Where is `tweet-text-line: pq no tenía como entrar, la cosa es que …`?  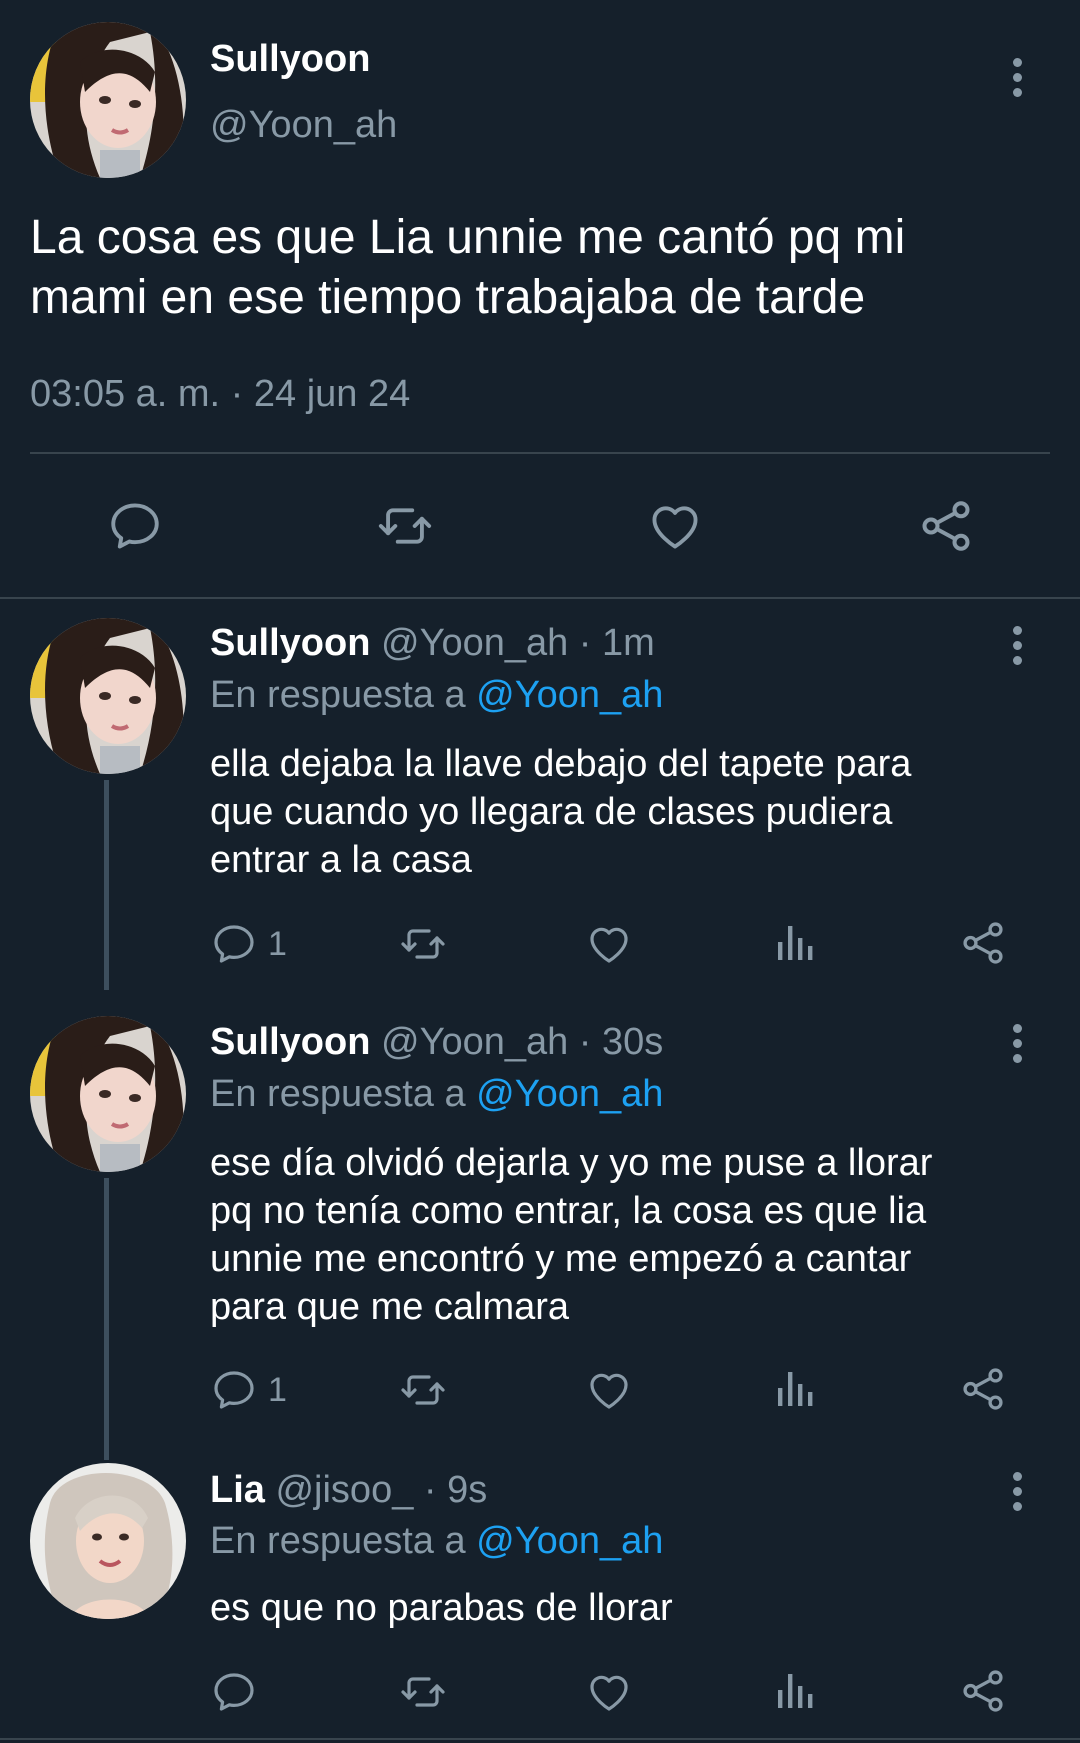 tweet-text-line: pq no tenía como entrar, la cosa es que … is located at coordinates (568, 1211).